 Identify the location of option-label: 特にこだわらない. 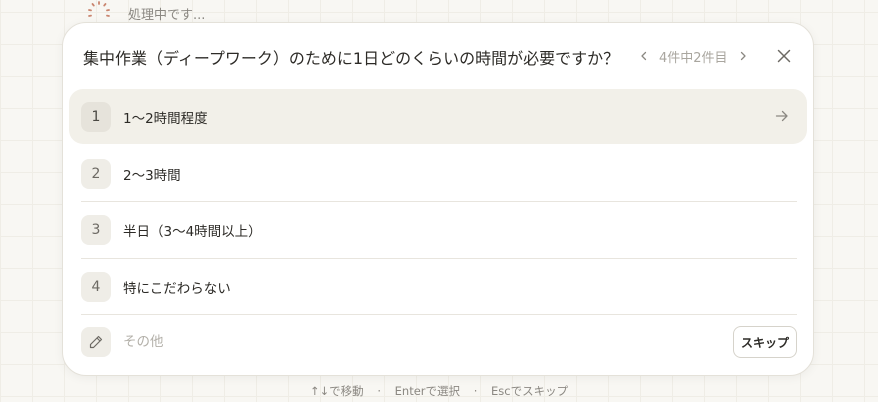
(177, 288).